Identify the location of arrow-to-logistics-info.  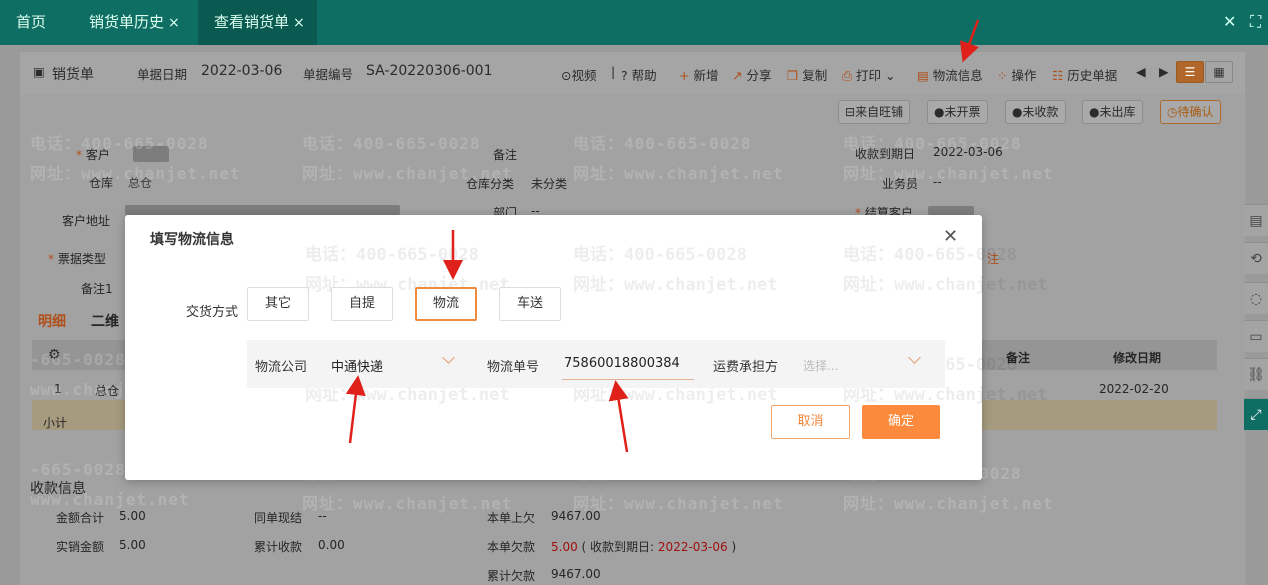
(970, 41).